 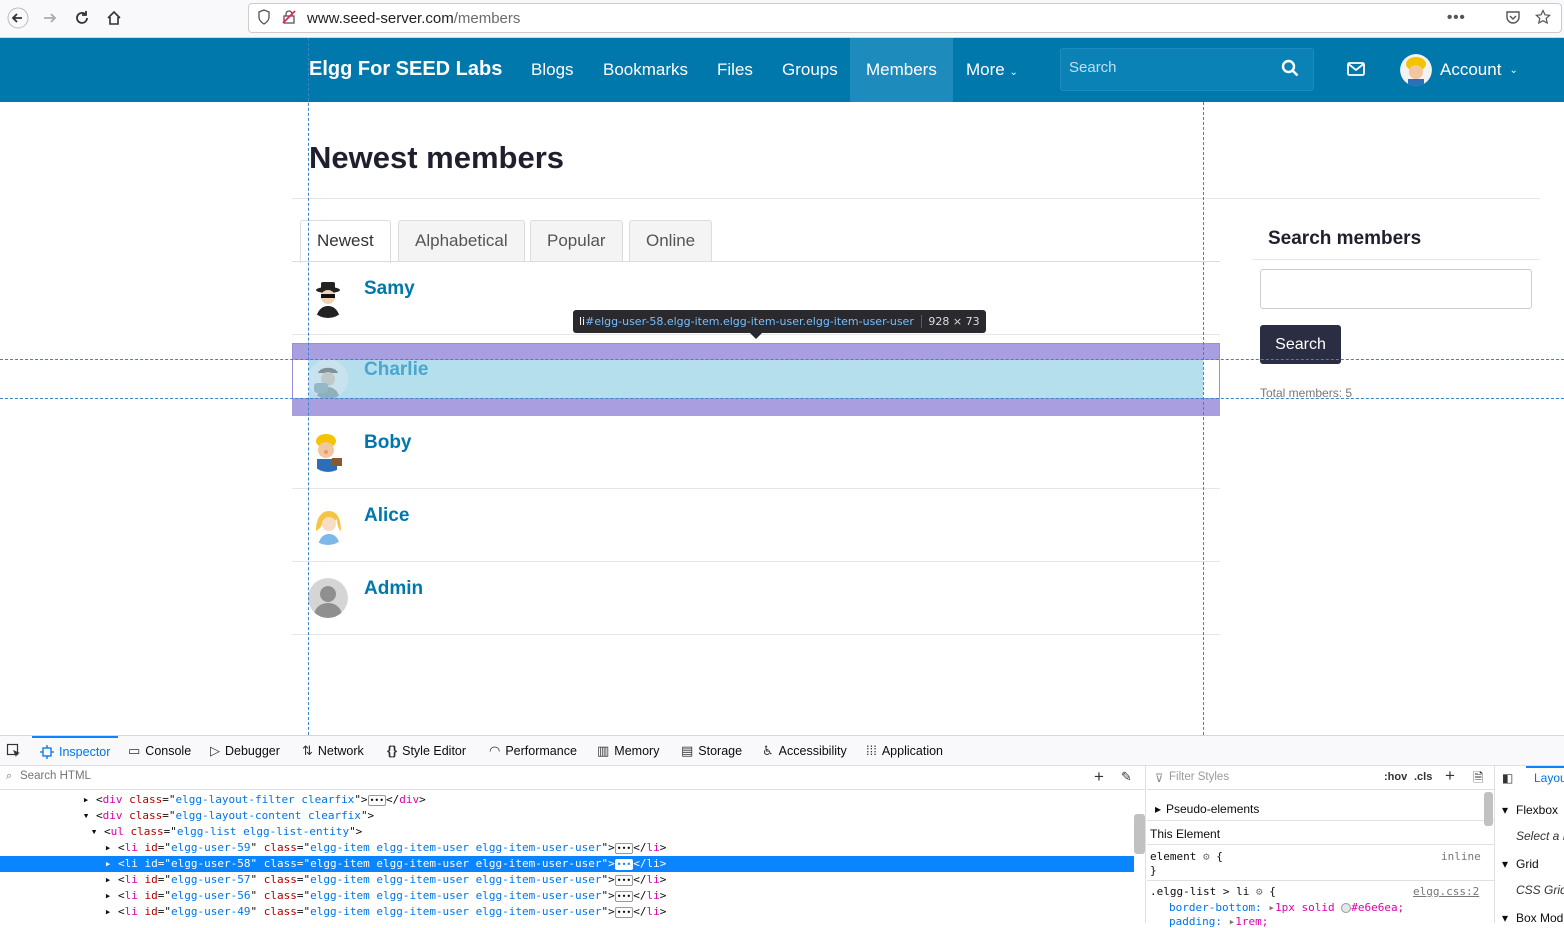 What do you see at coordinates (1446, 891) in the screenshot?
I see `css-rule-source: elgg.css:2` at bounding box center [1446, 891].